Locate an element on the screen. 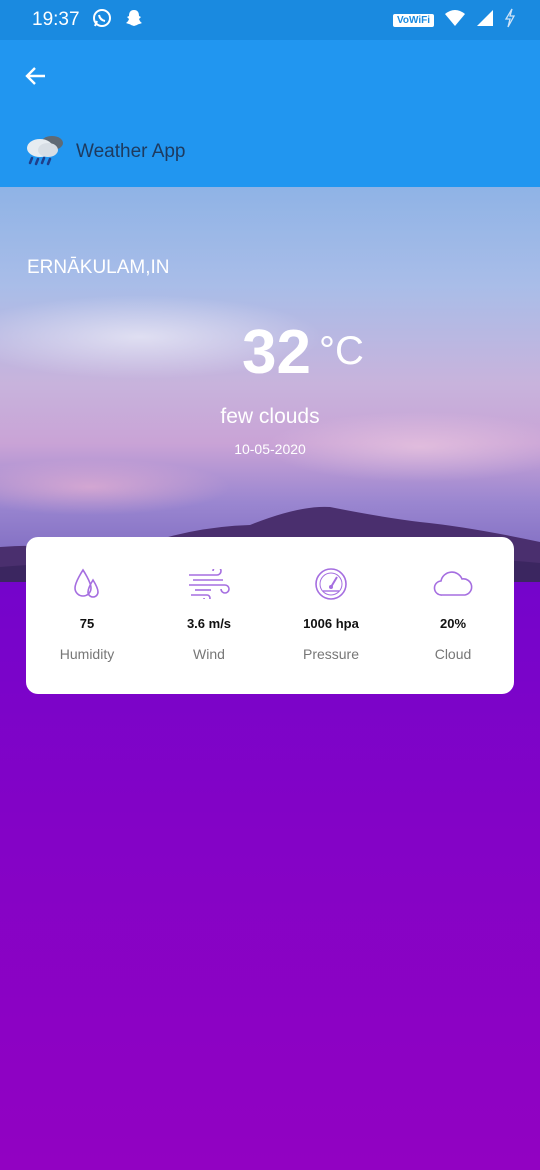 The image size is (540, 1170). weather-description: few clouds is located at coordinates (270, 416).